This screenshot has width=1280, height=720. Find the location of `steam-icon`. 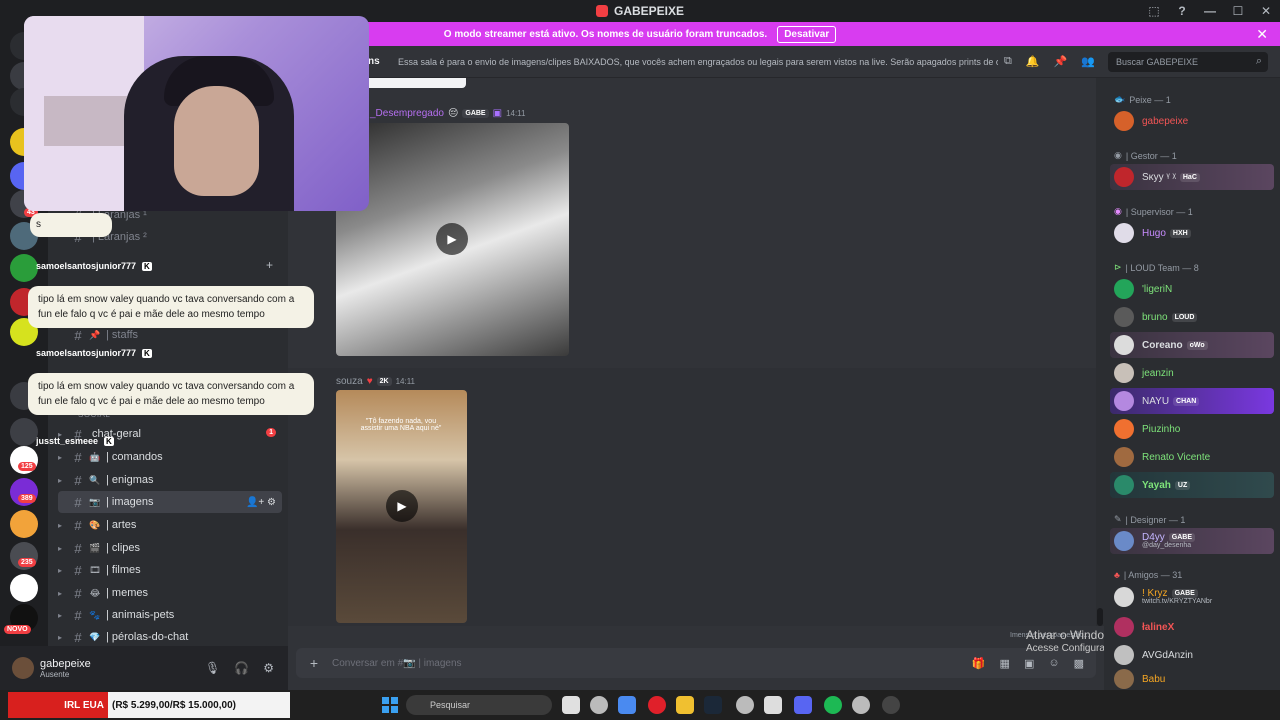

steam-icon is located at coordinates (713, 705).